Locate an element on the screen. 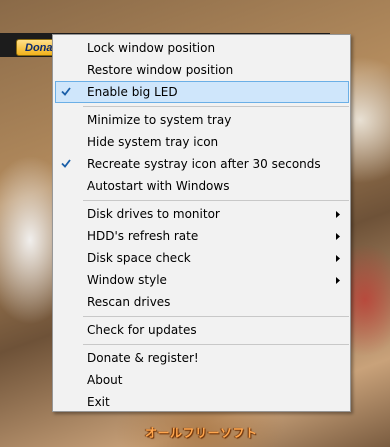  menu-item-rescan-drives: Rescan drives is located at coordinates (202, 302).